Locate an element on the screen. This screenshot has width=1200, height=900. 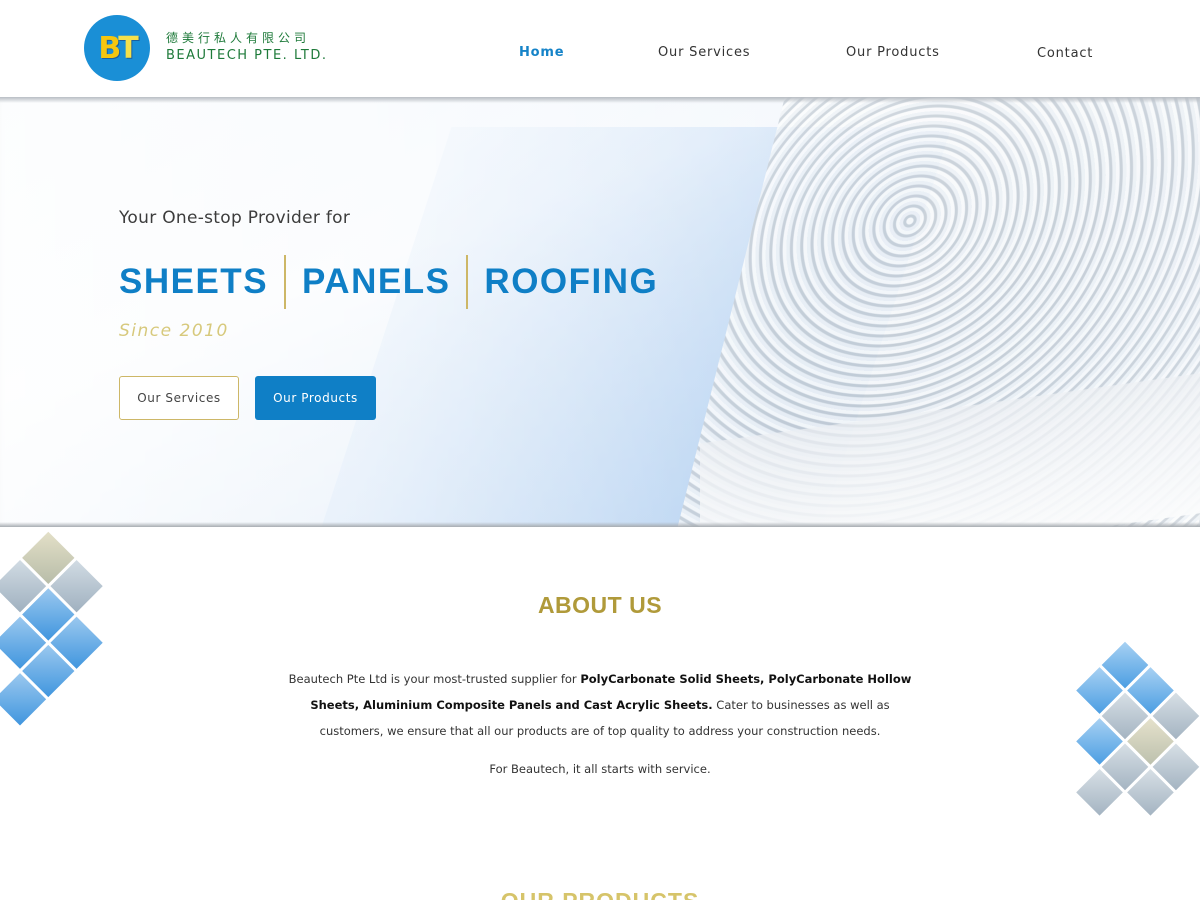
headline-roofing: ROOFING is located at coordinates (571, 281).